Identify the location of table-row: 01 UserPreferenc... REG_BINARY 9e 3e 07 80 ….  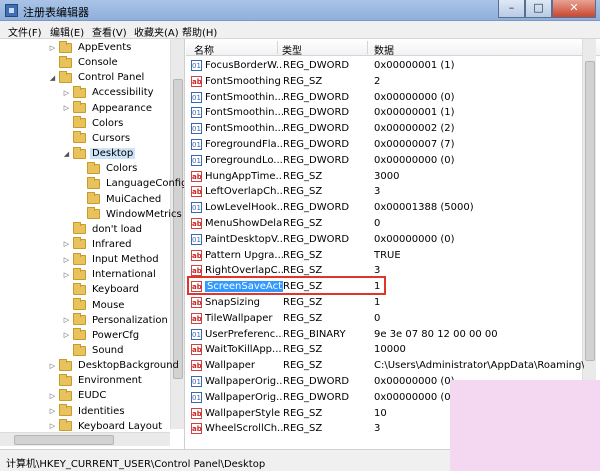
(384, 334).